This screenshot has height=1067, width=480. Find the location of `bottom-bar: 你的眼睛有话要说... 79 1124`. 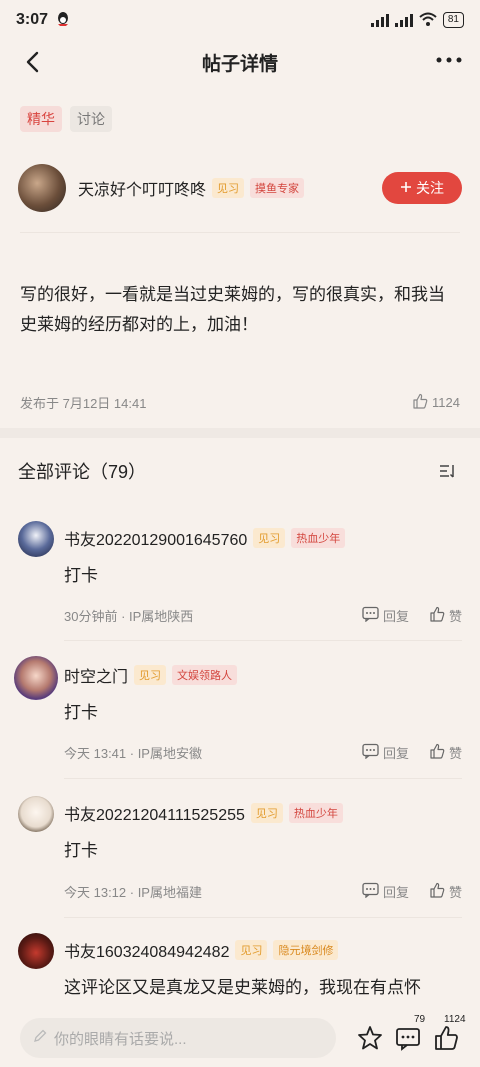

bottom-bar: 你的眼睛有话要说... 79 1124 is located at coordinates (240, 1038).